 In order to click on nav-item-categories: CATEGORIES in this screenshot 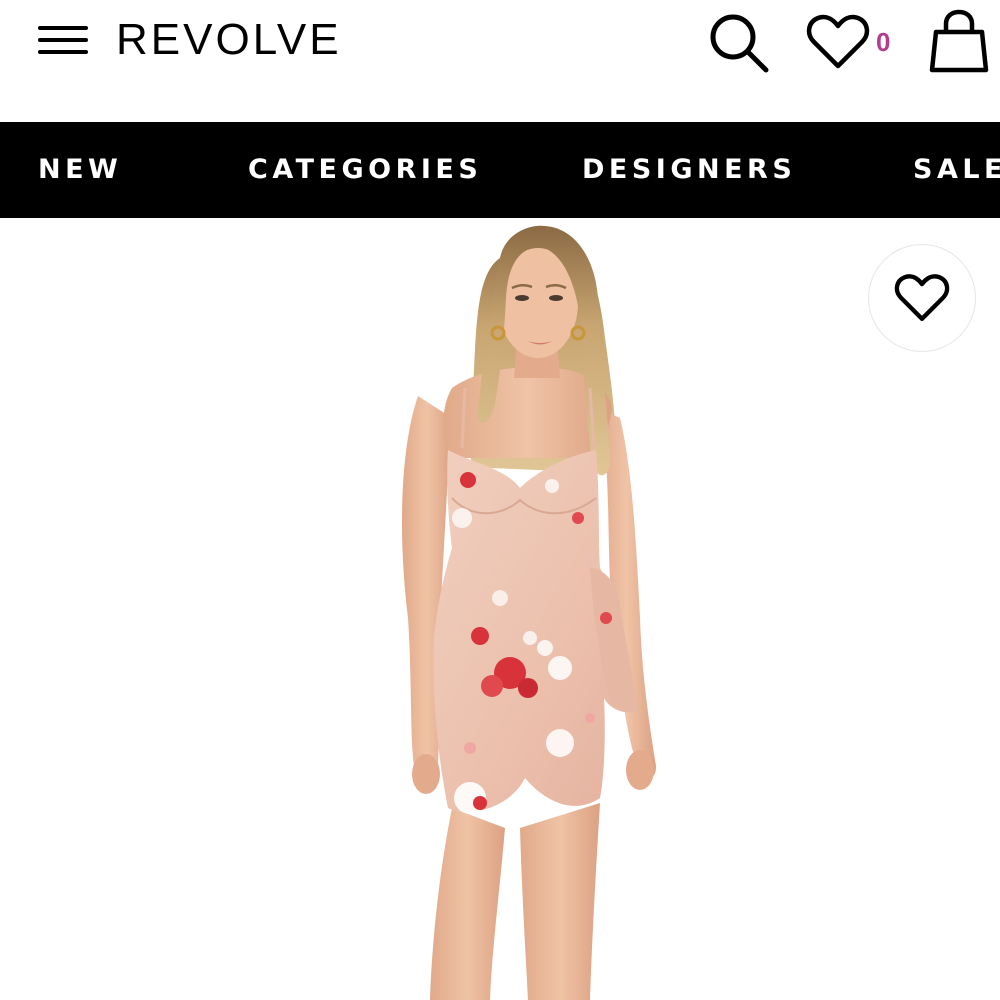, I will do `click(365, 170)`.